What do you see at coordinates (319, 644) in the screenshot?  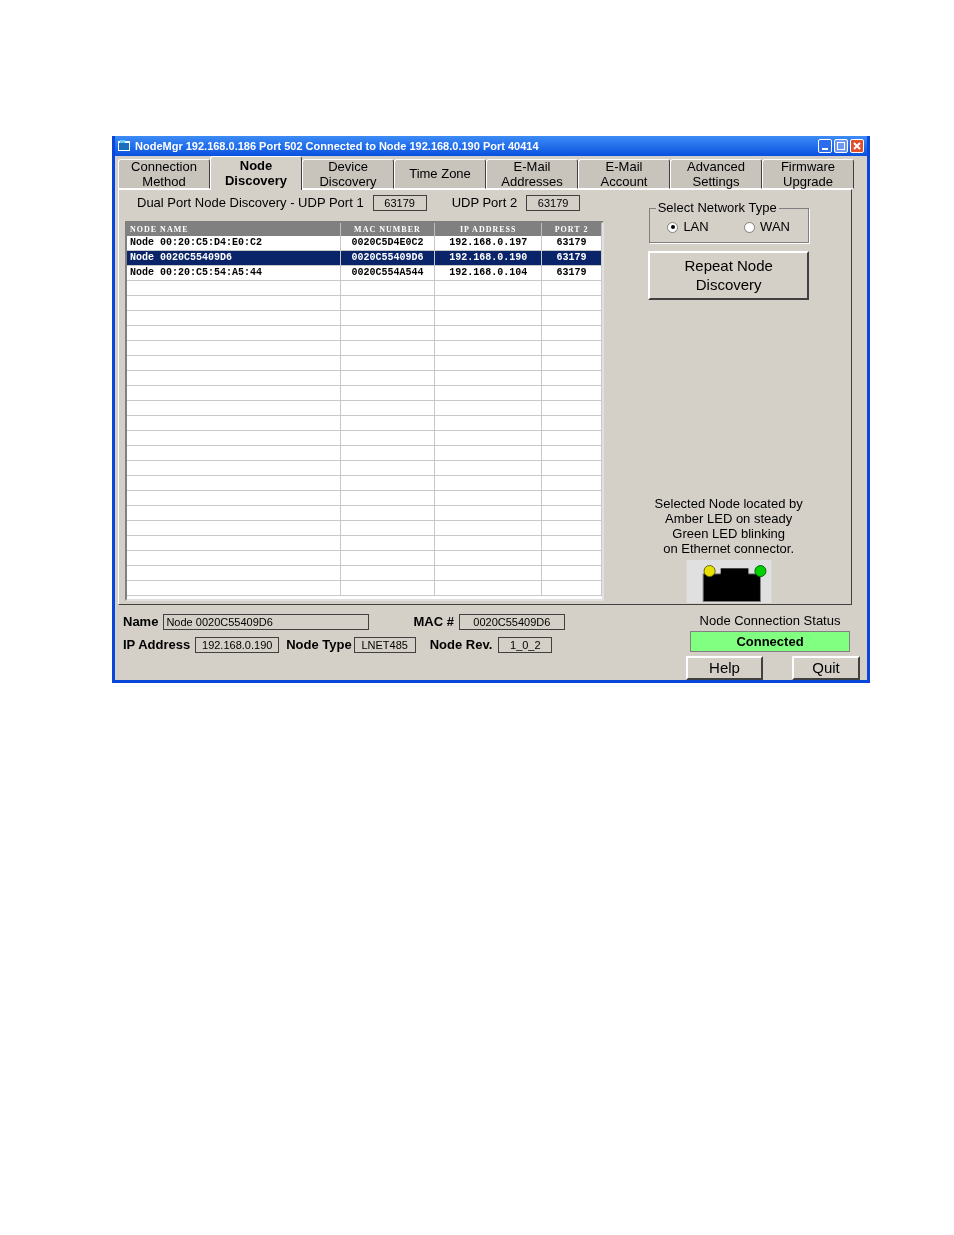 I see `node-type-label: Node Type` at bounding box center [319, 644].